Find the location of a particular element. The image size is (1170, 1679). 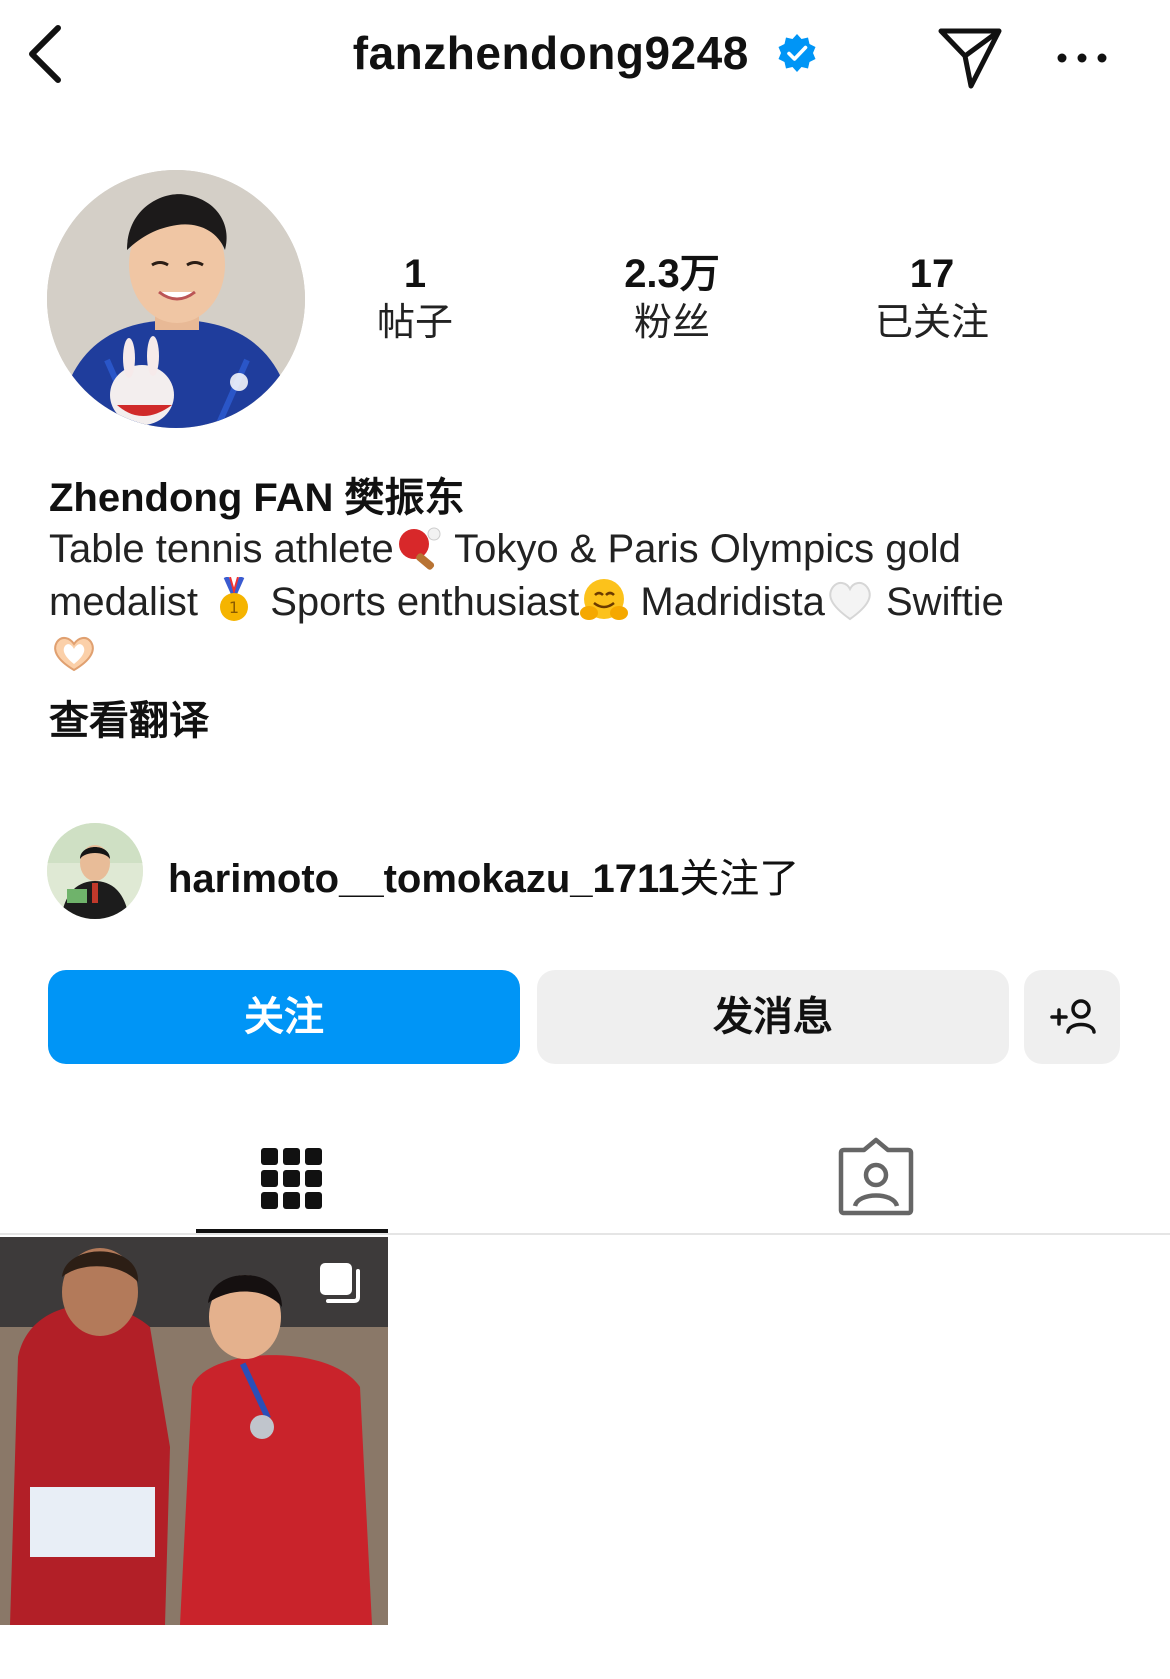

posts-count-stat: 1 帖子 is located at coordinates (415, 299).